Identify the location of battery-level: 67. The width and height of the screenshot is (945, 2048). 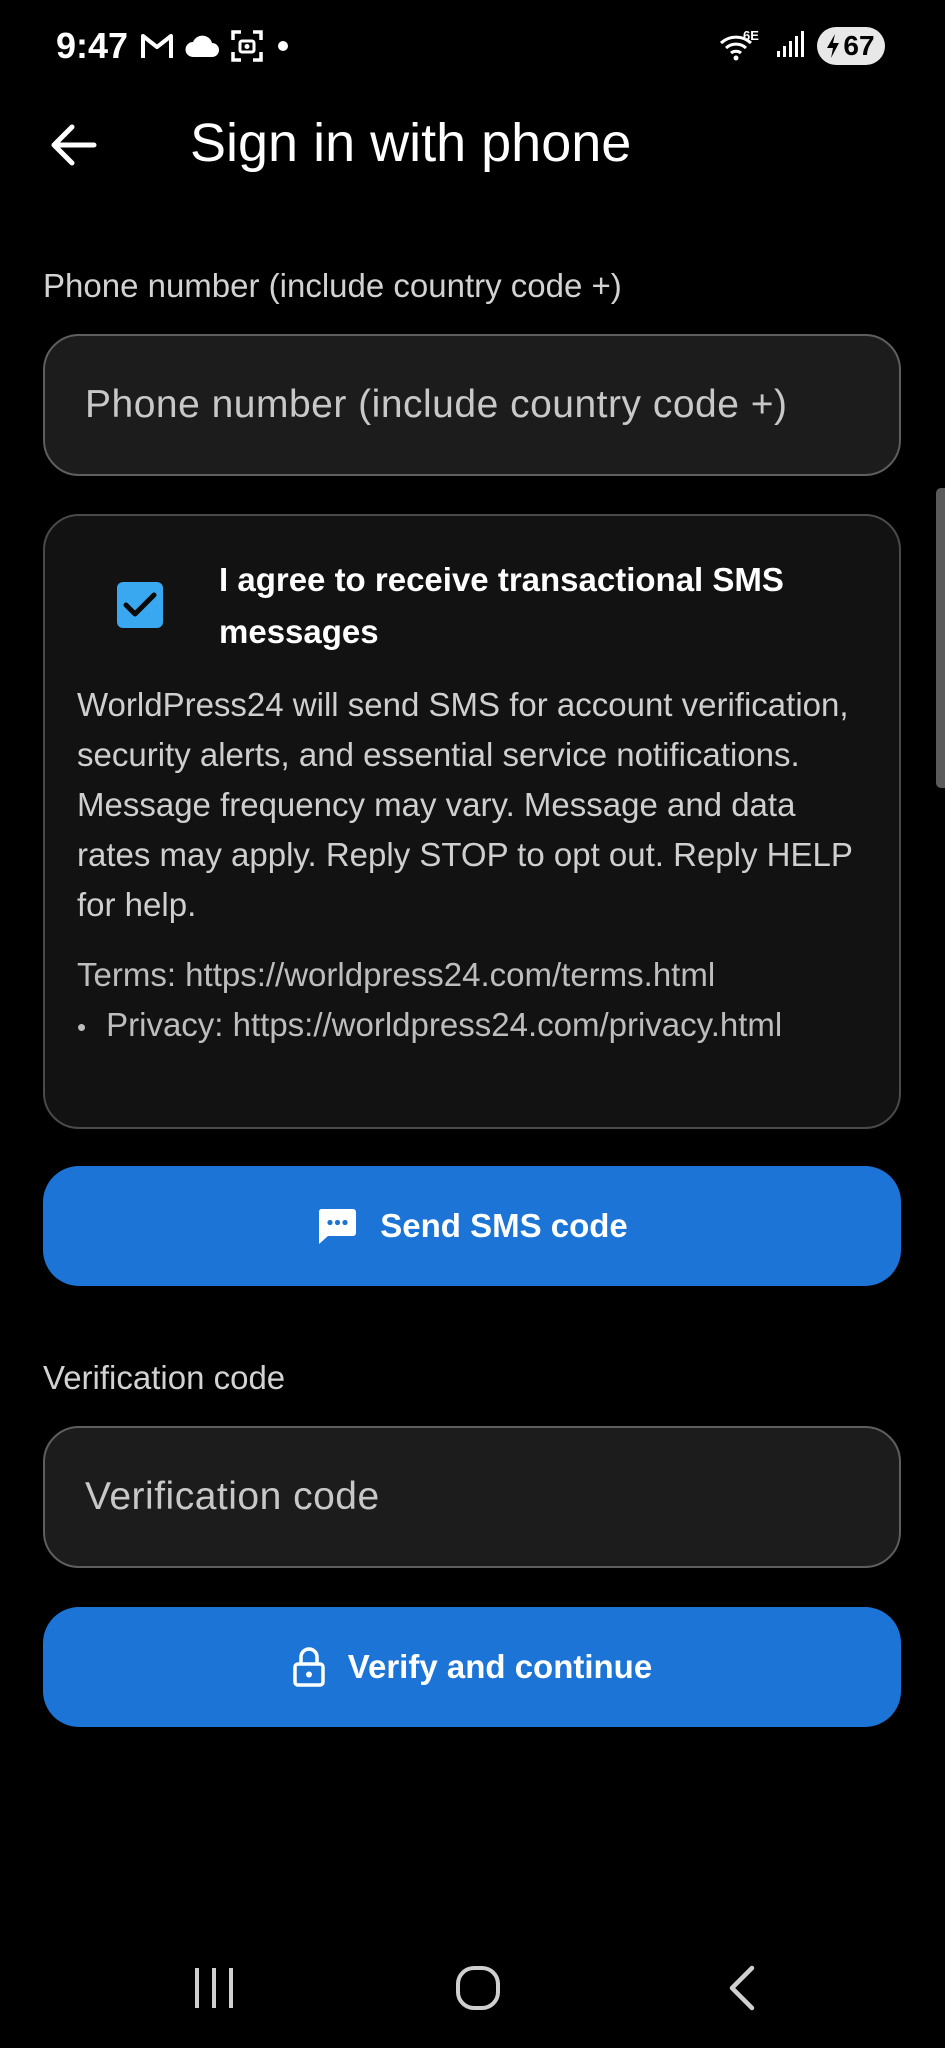
(859, 45).